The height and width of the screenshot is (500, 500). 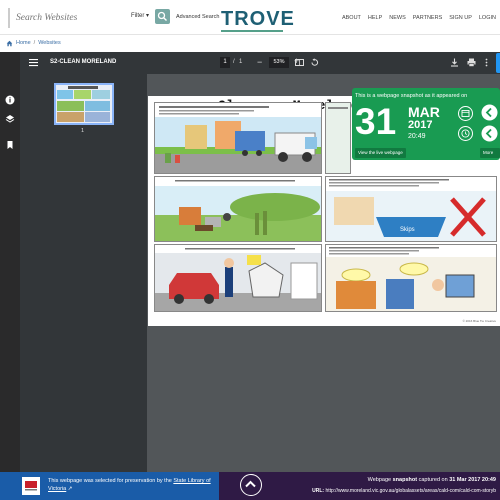 I want to click on search-button, so click(x=162, y=16).